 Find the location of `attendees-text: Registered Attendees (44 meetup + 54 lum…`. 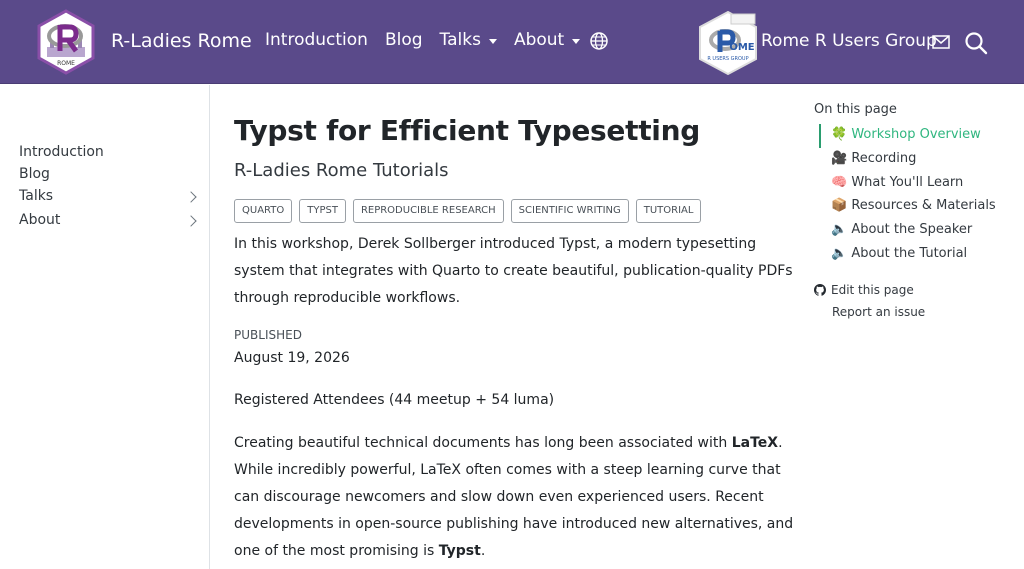

attendees-text: Registered Attendees (44 meetup + 54 lum… is located at coordinates (394, 400).